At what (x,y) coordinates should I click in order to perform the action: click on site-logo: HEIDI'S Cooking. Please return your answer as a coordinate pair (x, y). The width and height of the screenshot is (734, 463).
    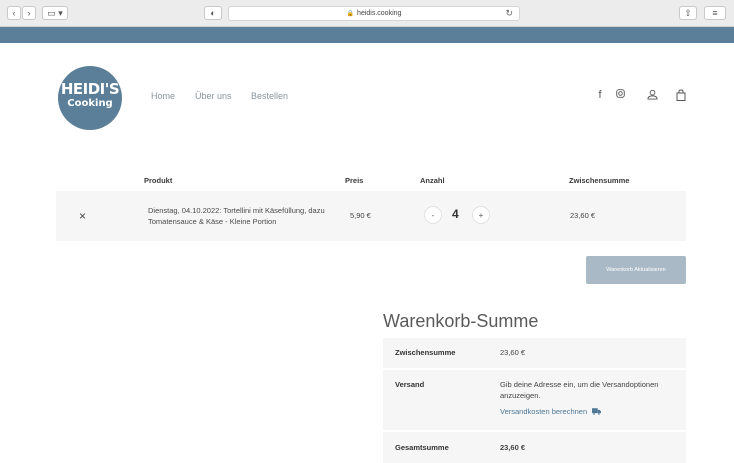
    Looking at the image, I should click on (90, 98).